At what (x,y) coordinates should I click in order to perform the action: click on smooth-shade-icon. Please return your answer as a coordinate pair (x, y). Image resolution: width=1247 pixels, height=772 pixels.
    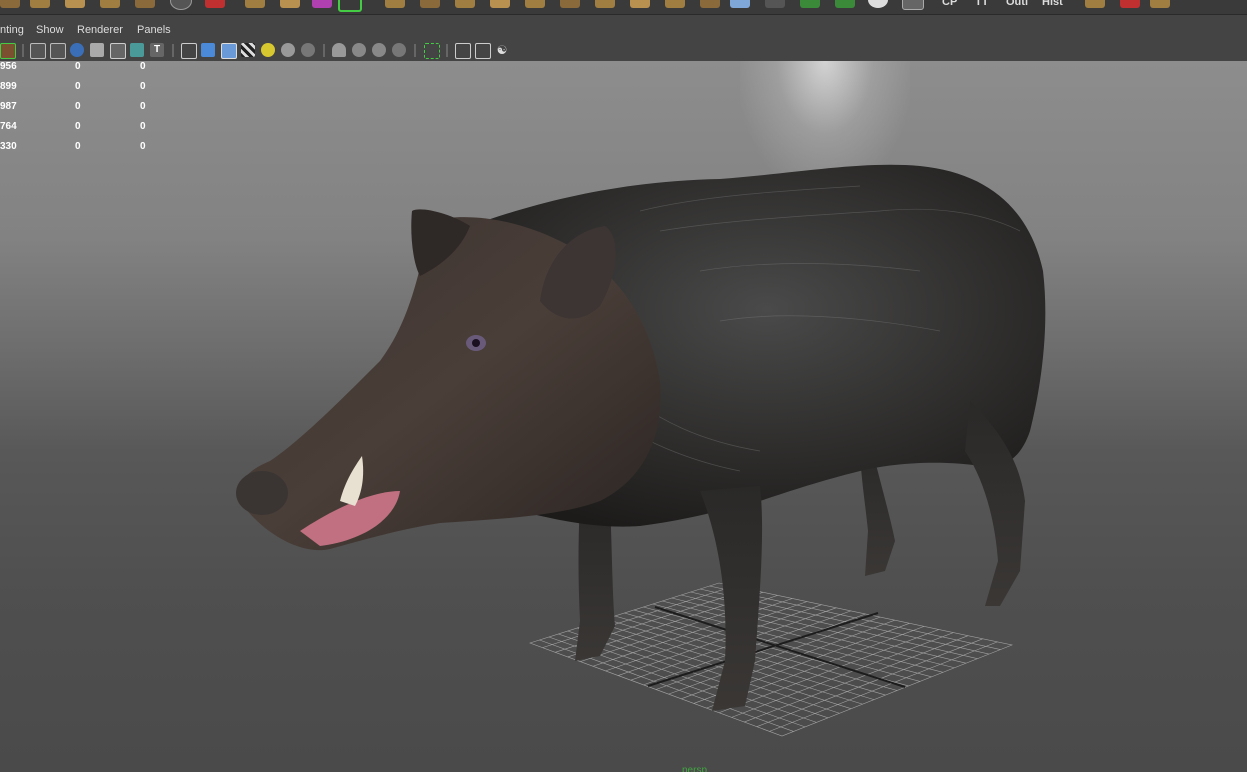
    Looking at the image, I should click on (208, 50).